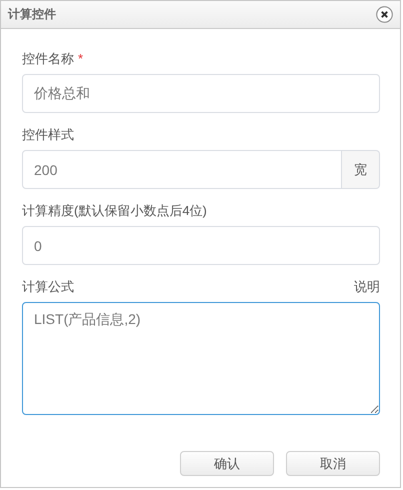 This screenshot has height=490, width=403. Describe the element at coordinates (48, 134) in the screenshot. I see `field-label: 控件样式` at that location.